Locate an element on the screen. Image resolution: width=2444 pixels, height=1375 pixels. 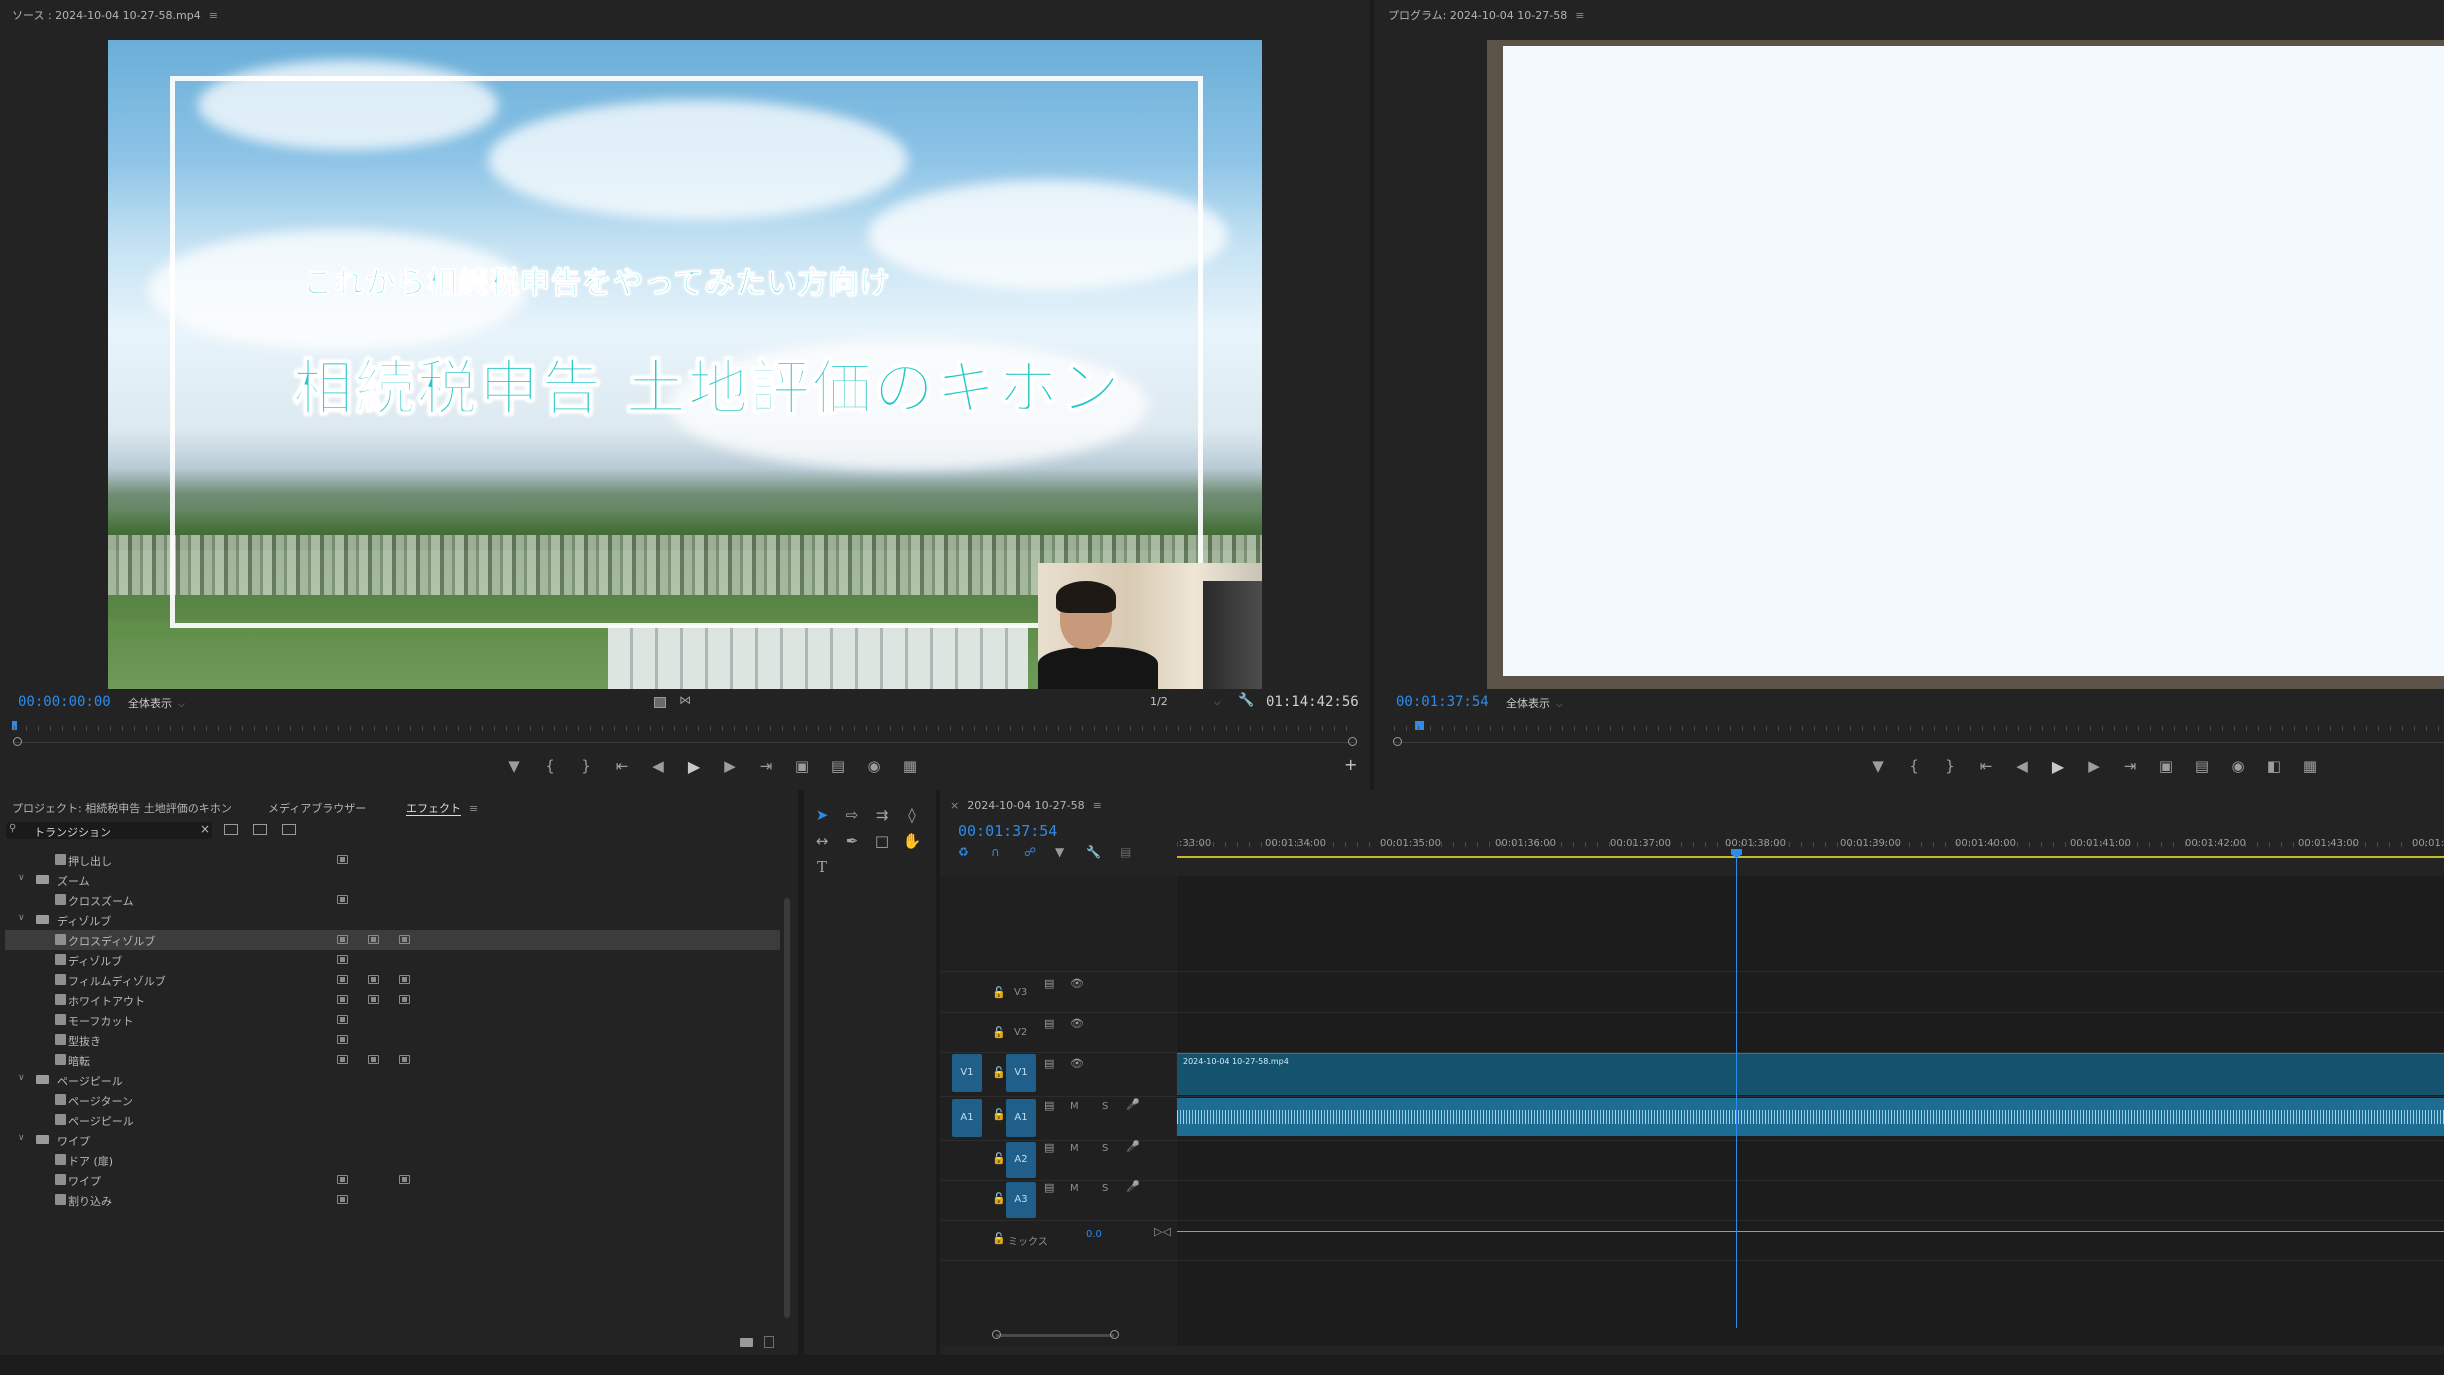
razor-tool-icon: ◊ is located at coordinates (912, 815).